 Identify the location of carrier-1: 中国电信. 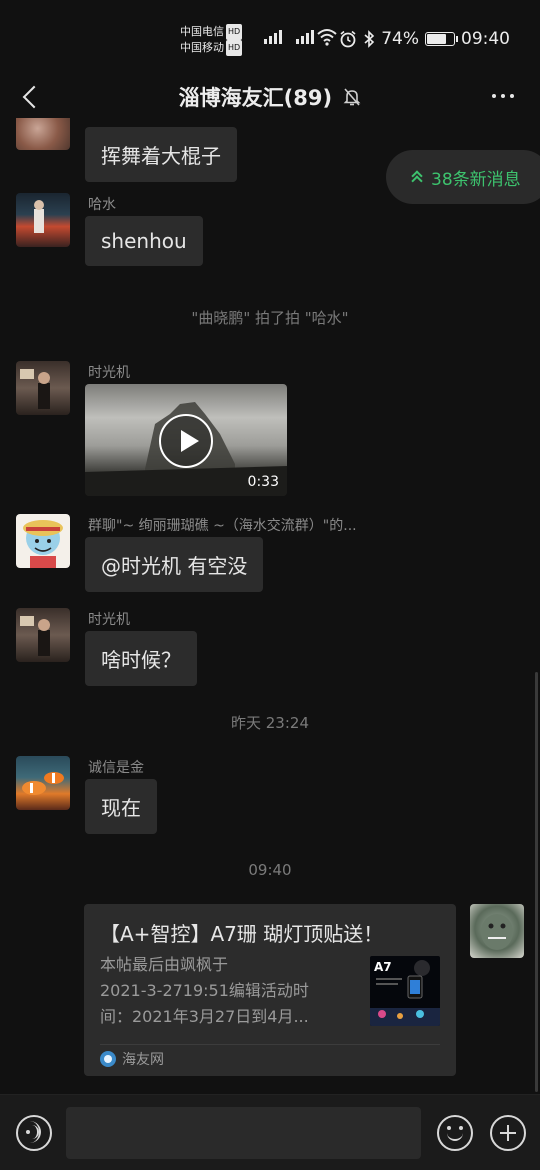
(202, 31).